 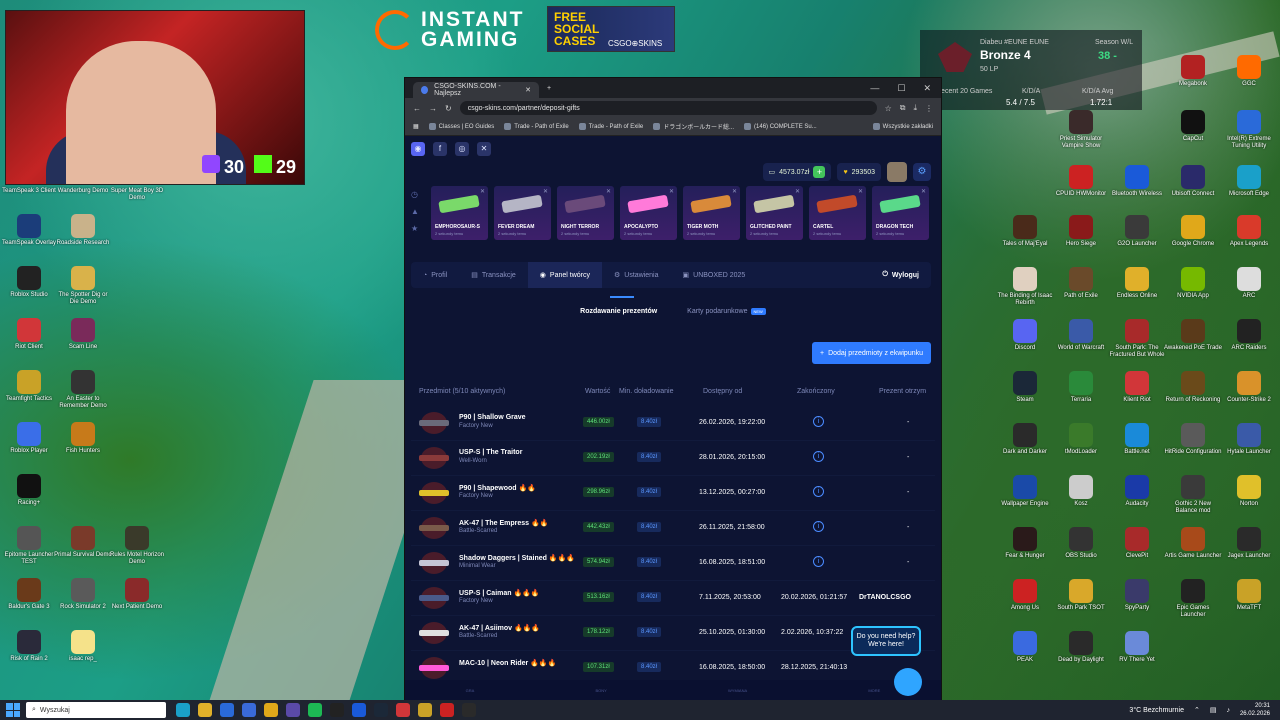 I want to click on desktop-shortcut: Terraria, so click(x=1081, y=387).